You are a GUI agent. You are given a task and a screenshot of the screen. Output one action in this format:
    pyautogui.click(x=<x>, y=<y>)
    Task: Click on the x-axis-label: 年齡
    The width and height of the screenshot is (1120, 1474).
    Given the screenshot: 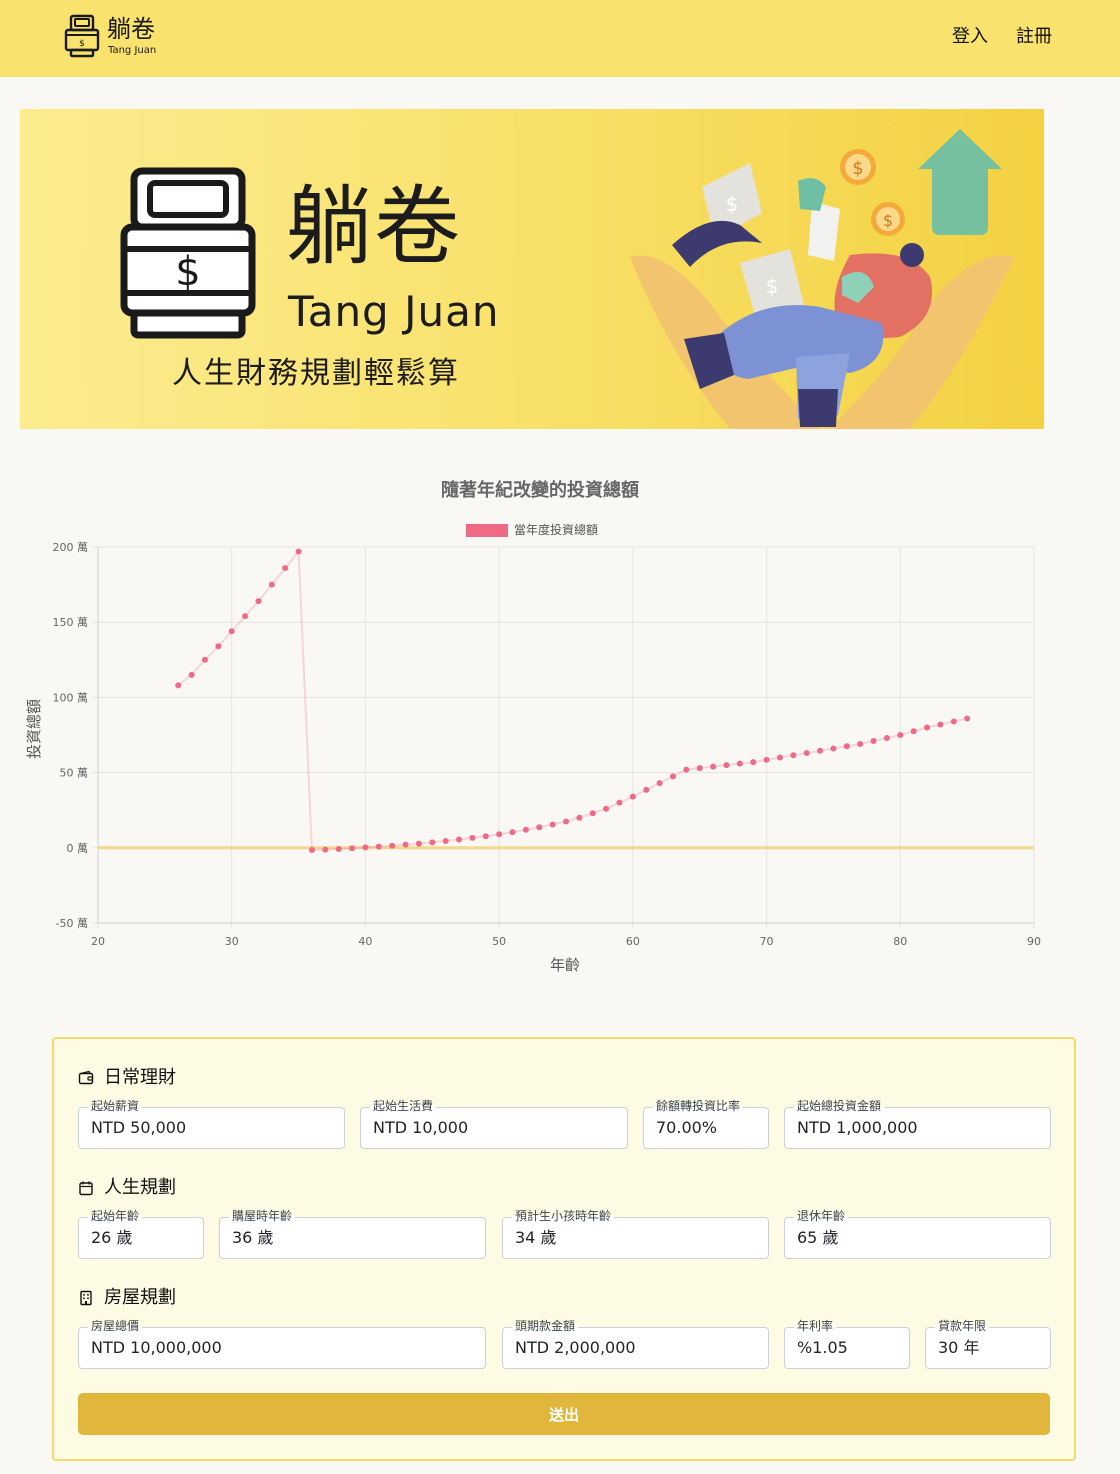 What is the action you would take?
    pyautogui.click(x=564, y=965)
    